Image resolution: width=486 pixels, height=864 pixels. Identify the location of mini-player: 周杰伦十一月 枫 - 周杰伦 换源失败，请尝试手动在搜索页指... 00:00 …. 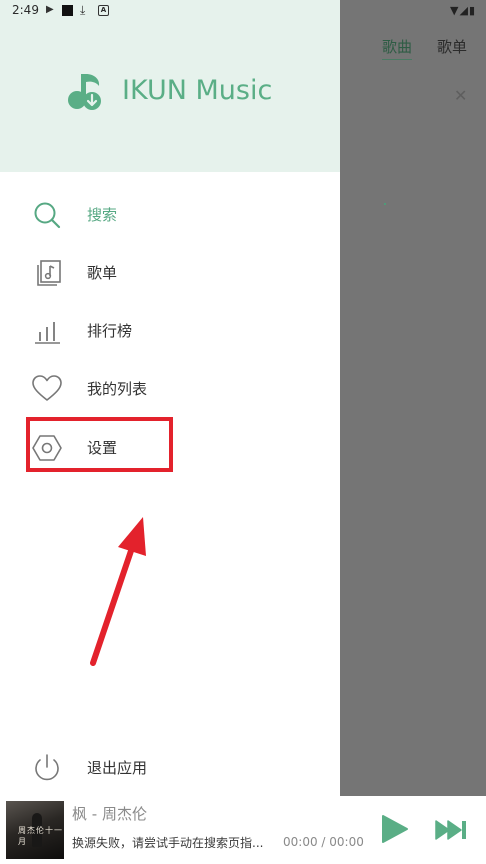
(243, 830).